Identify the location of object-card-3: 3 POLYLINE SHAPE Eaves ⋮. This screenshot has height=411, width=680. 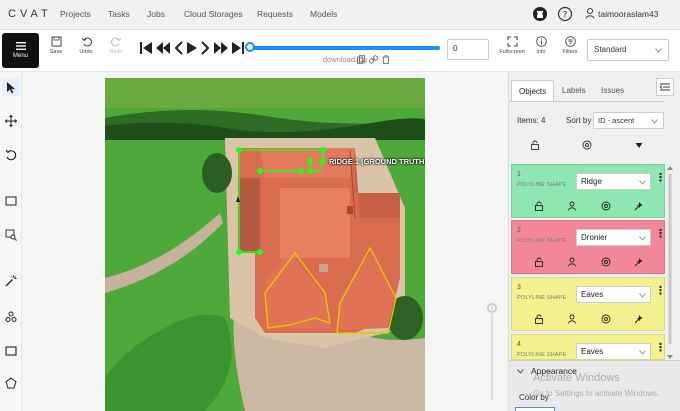
(588, 304).